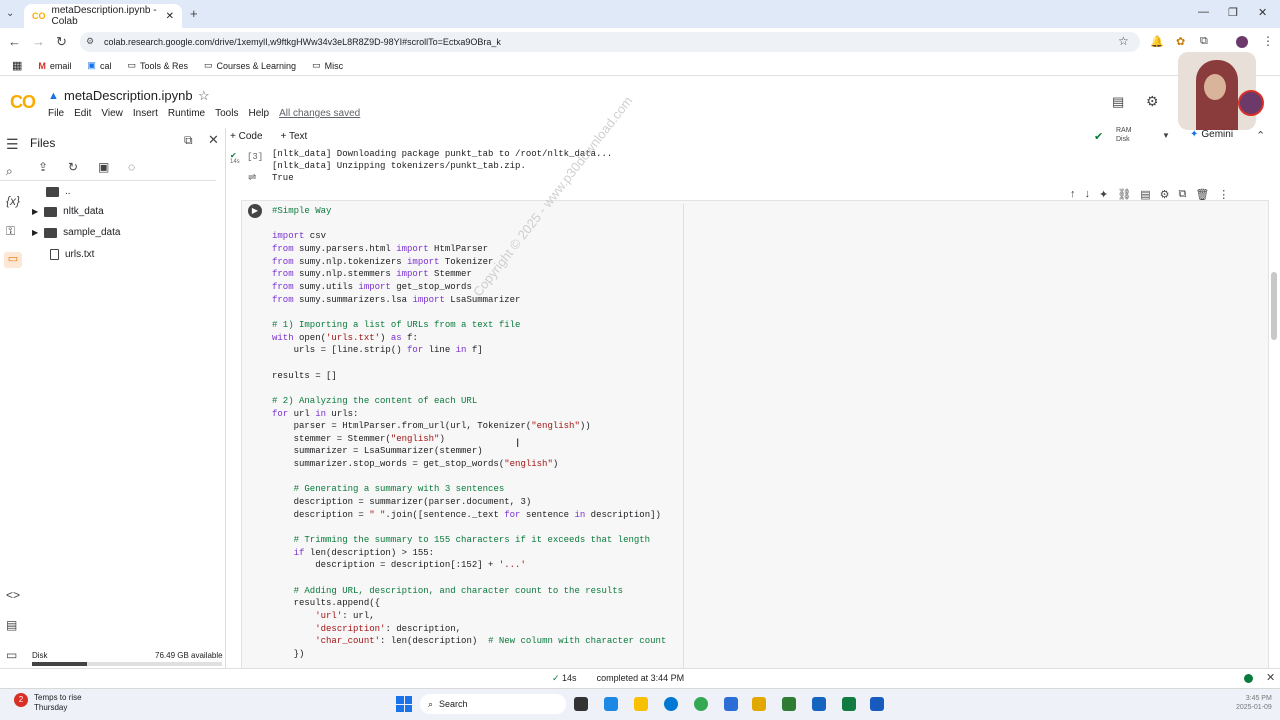 Image resolution: width=1280 pixels, height=720 pixels. I want to click on delete-icon: 🗑, so click(1202, 194).